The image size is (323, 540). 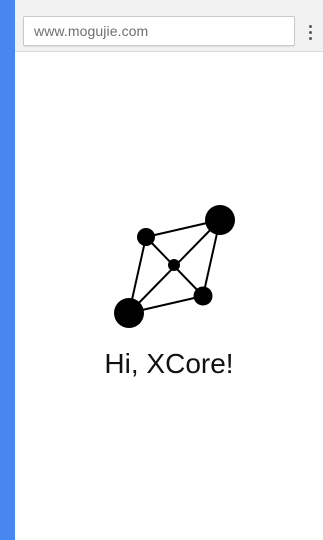 I want to click on network-graph-logo, so click(x=174, y=266).